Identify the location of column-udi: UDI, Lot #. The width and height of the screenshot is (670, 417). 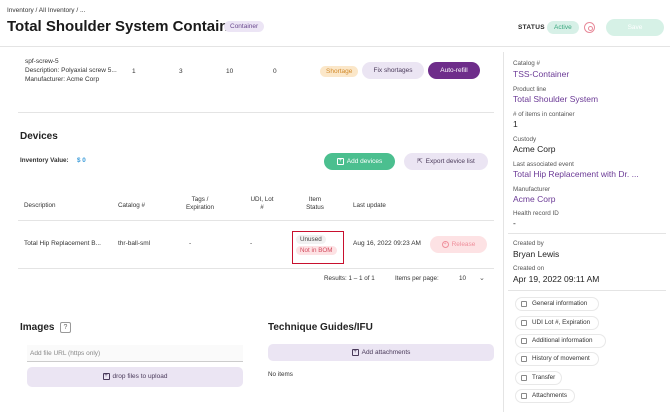
(262, 204).